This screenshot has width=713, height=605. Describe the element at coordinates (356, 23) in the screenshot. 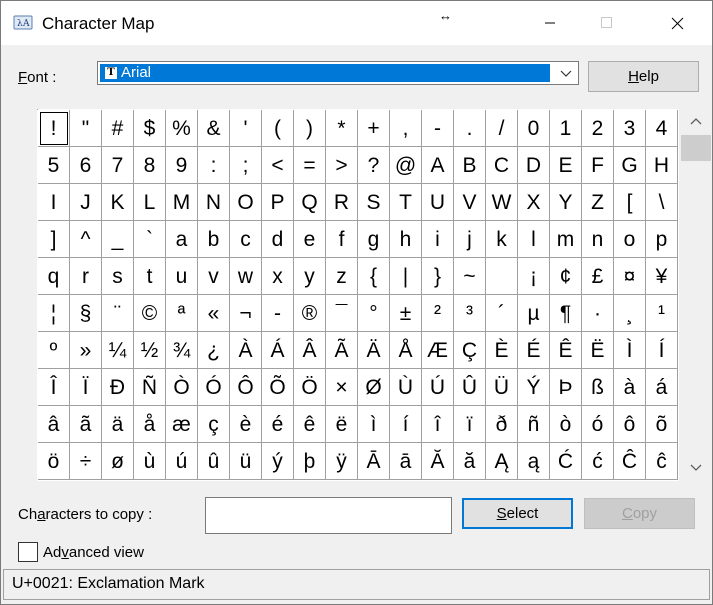

I see `title-bar: λ A Character Map ↔` at that location.